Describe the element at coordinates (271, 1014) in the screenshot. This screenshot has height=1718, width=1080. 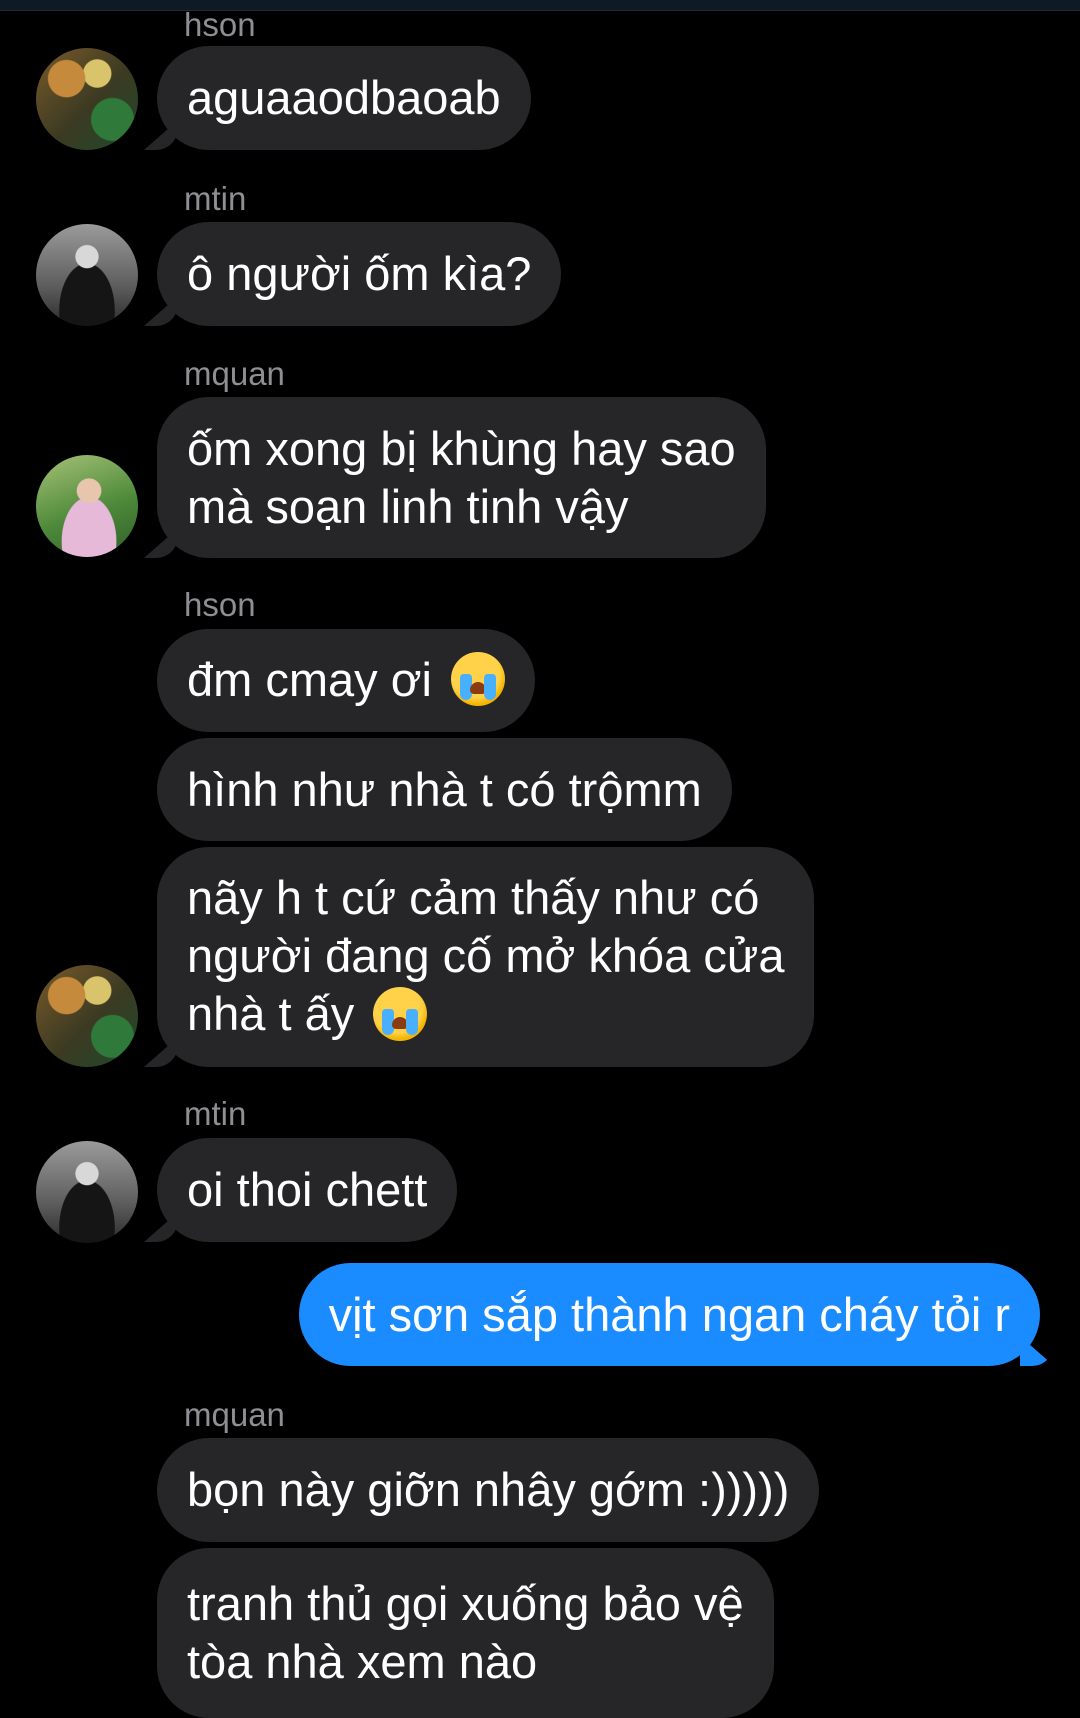
I see `message-line: nhà t ấy` at that location.